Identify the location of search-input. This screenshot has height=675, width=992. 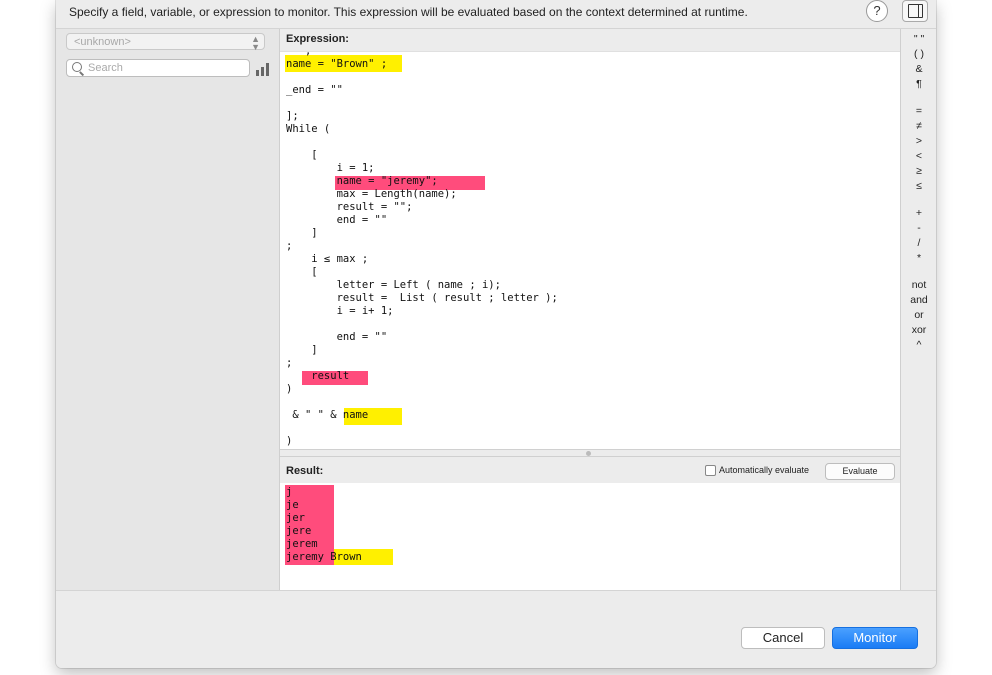
(163, 68).